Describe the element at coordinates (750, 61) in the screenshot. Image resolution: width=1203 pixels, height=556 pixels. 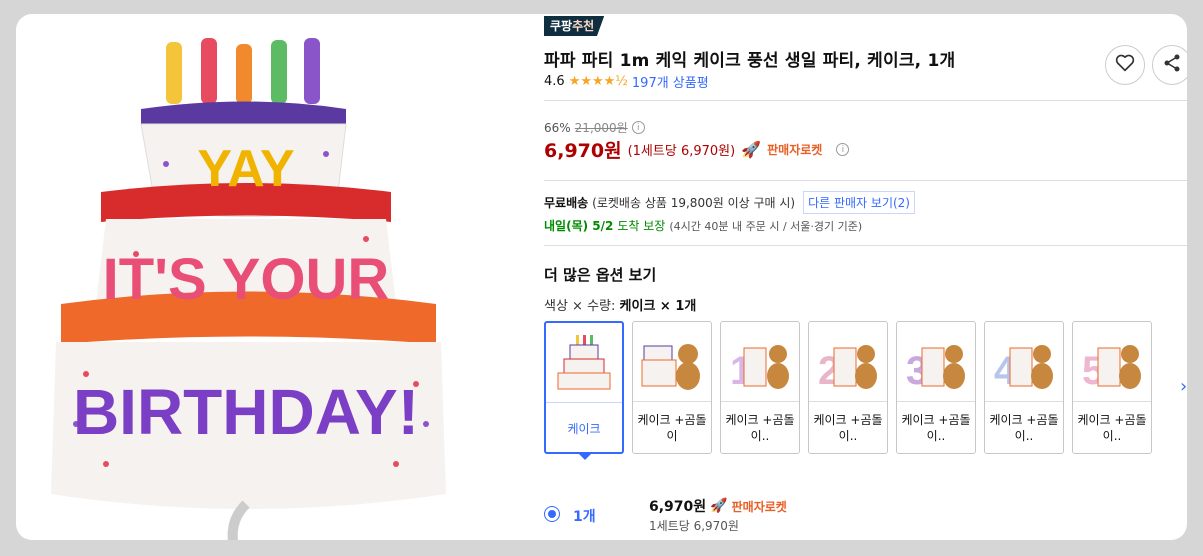
I see `product-title: 파파 파티 1m 케익 케이크 풍선 생일 파티, 케이크, 1개` at that location.